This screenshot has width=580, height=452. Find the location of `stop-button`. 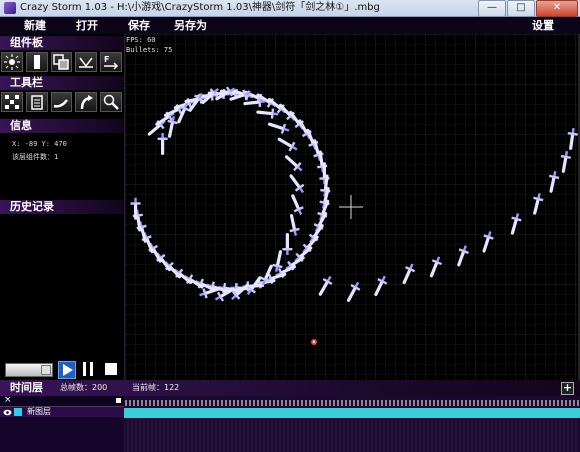

stop-button is located at coordinates (111, 369).